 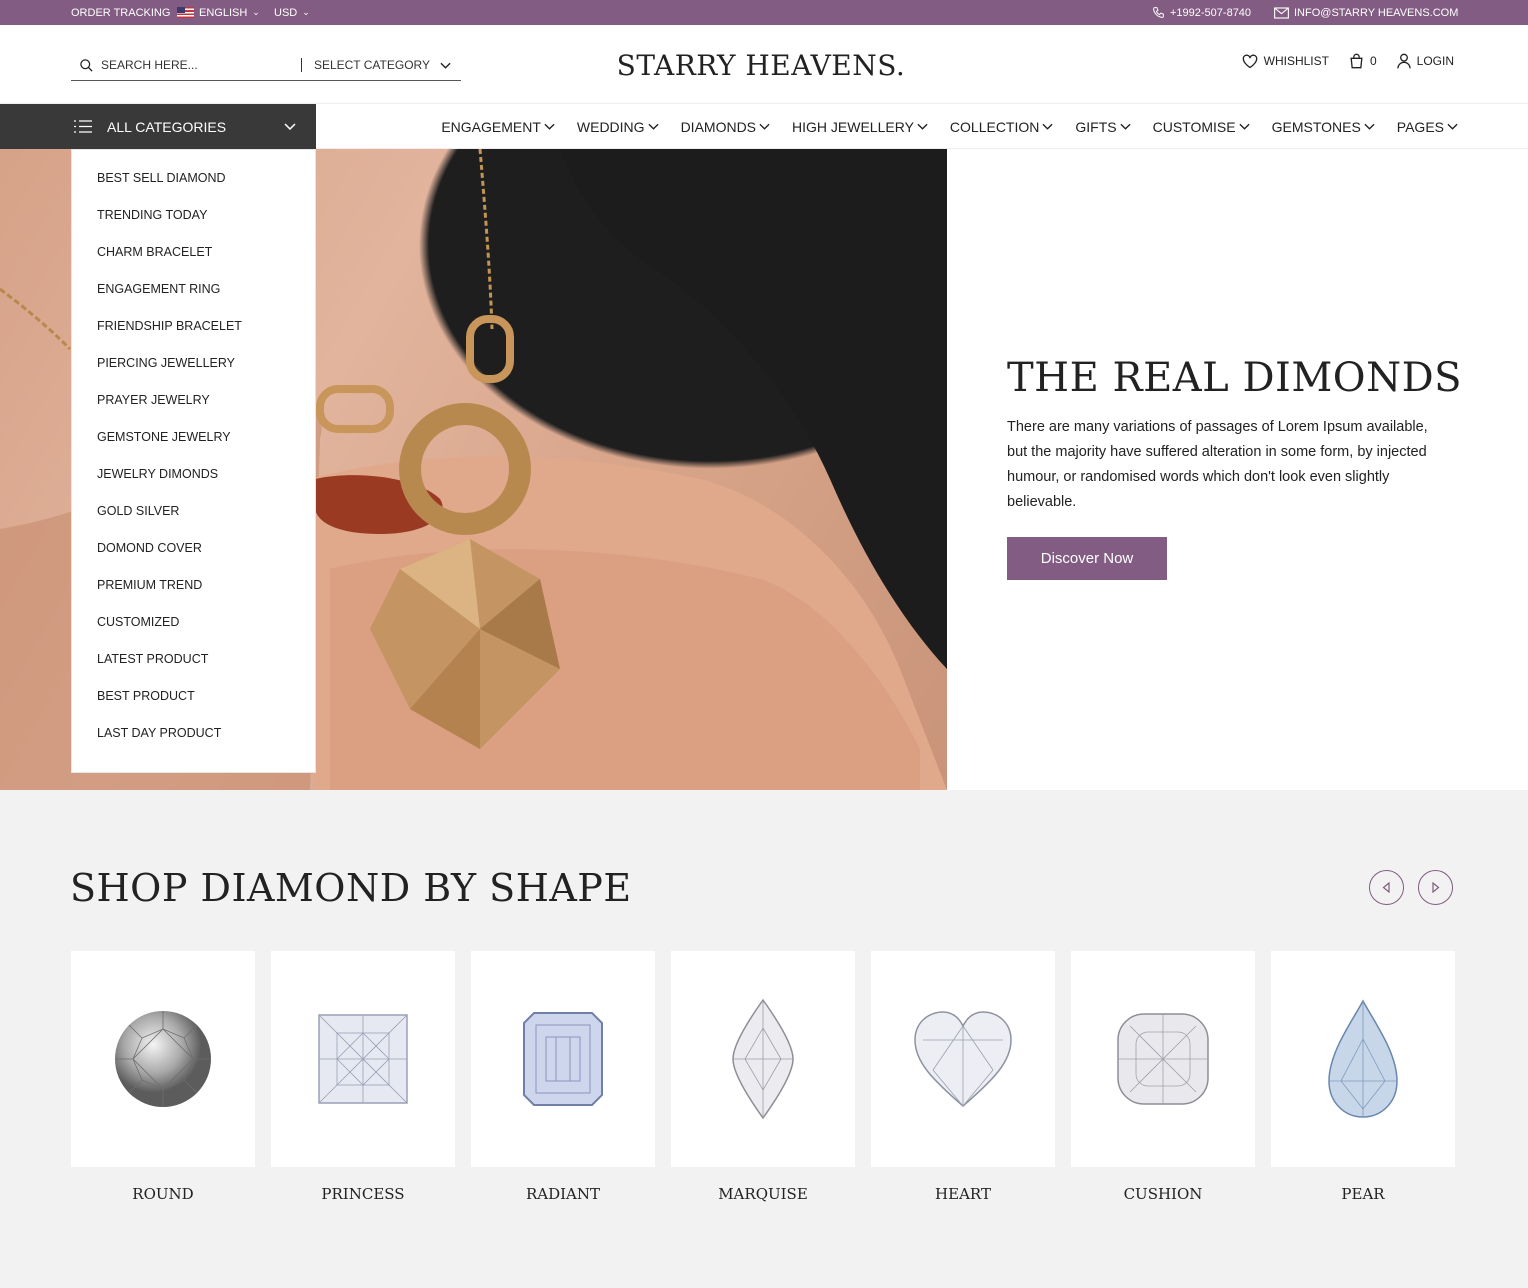 I want to click on shape-card-round: ROUND, so click(x=163, y=1077).